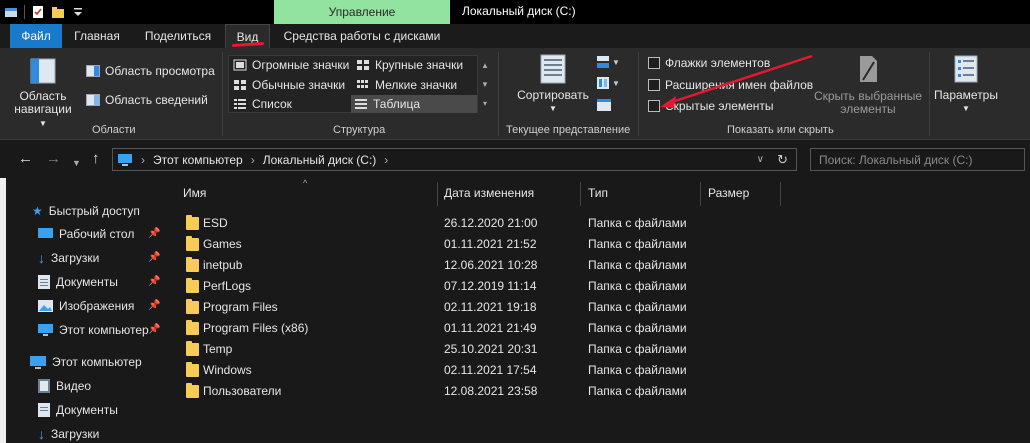 The image size is (1030, 443). What do you see at coordinates (86, 234) in the screenshot?
I see `nav-item-desktop: Рабочий стол` at bounding box center [86, 234].